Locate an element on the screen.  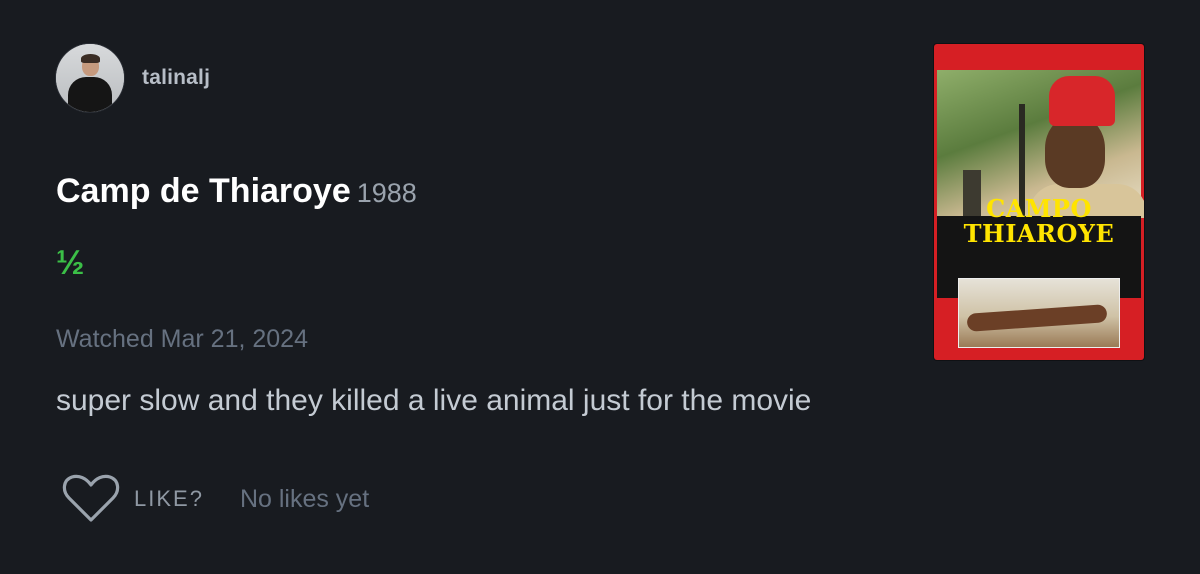
film-poster: CAMPO THIAROYE is located at coordinates (1039, 202).